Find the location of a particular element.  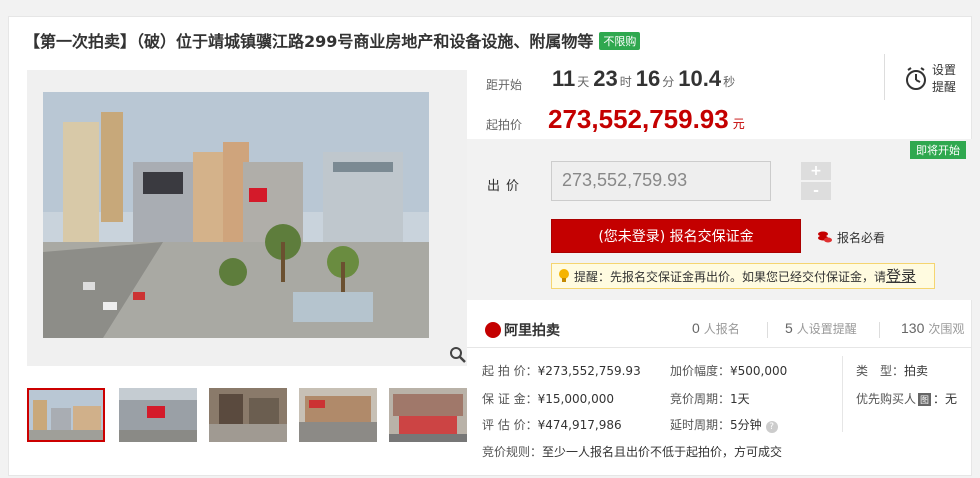

view-count: 130 次围观 is located at coordinates (932, 328).